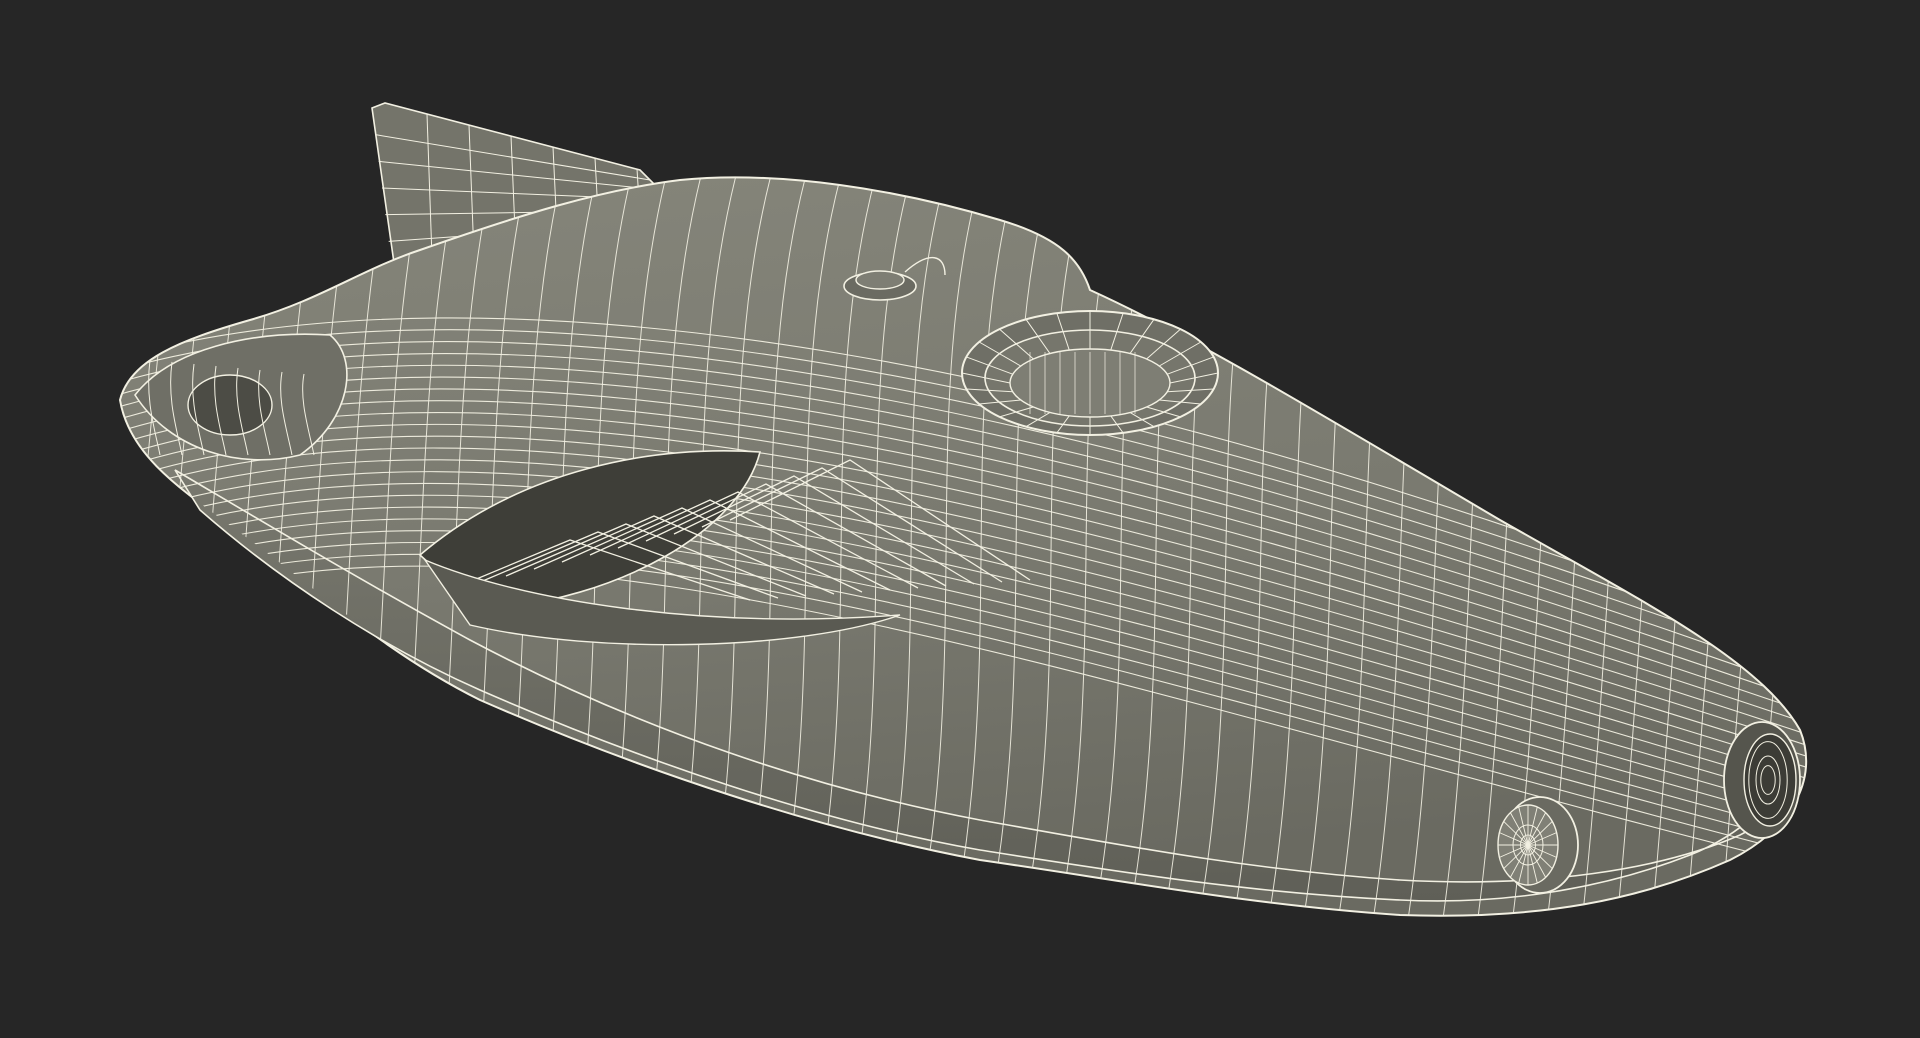 This screenshot has width=1920, height=1038. Describe the element at coordinates (1762, 780) in the screenshot. I see `nose-thruster` at that location.